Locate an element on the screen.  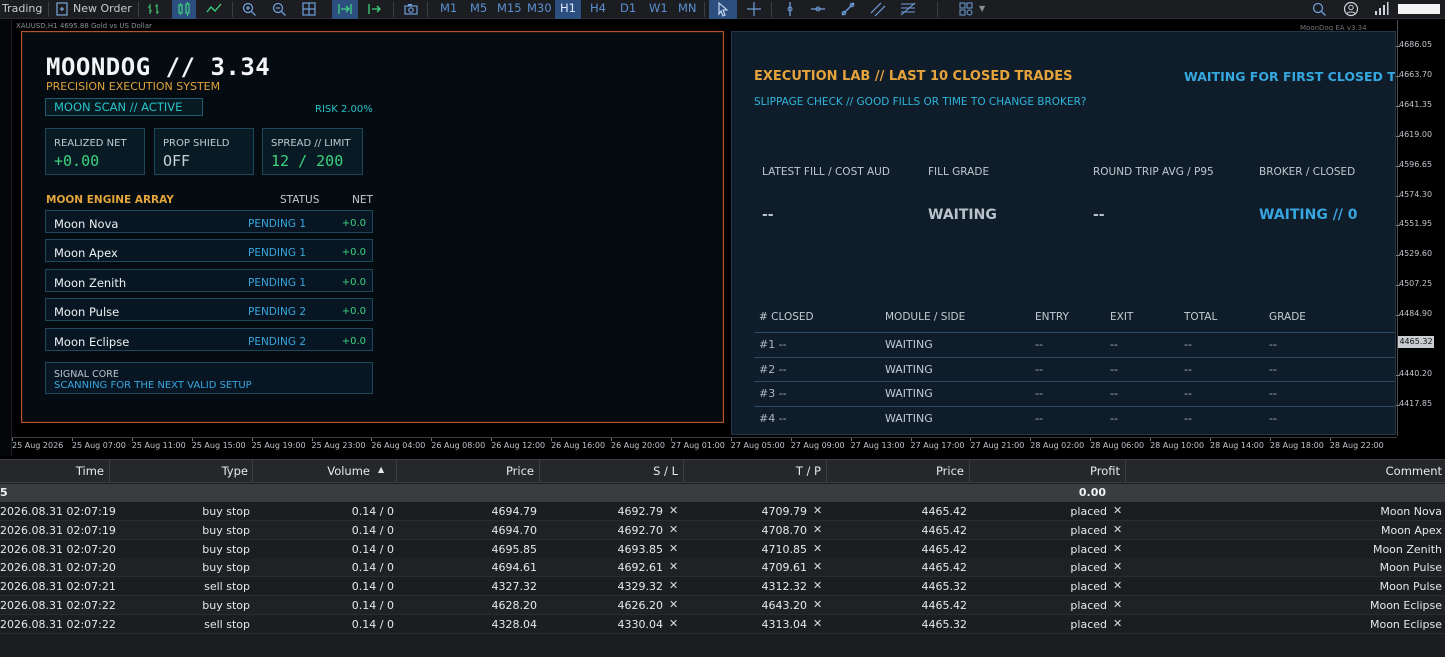
chart-shift-icon is located at coordinates (375, 9).